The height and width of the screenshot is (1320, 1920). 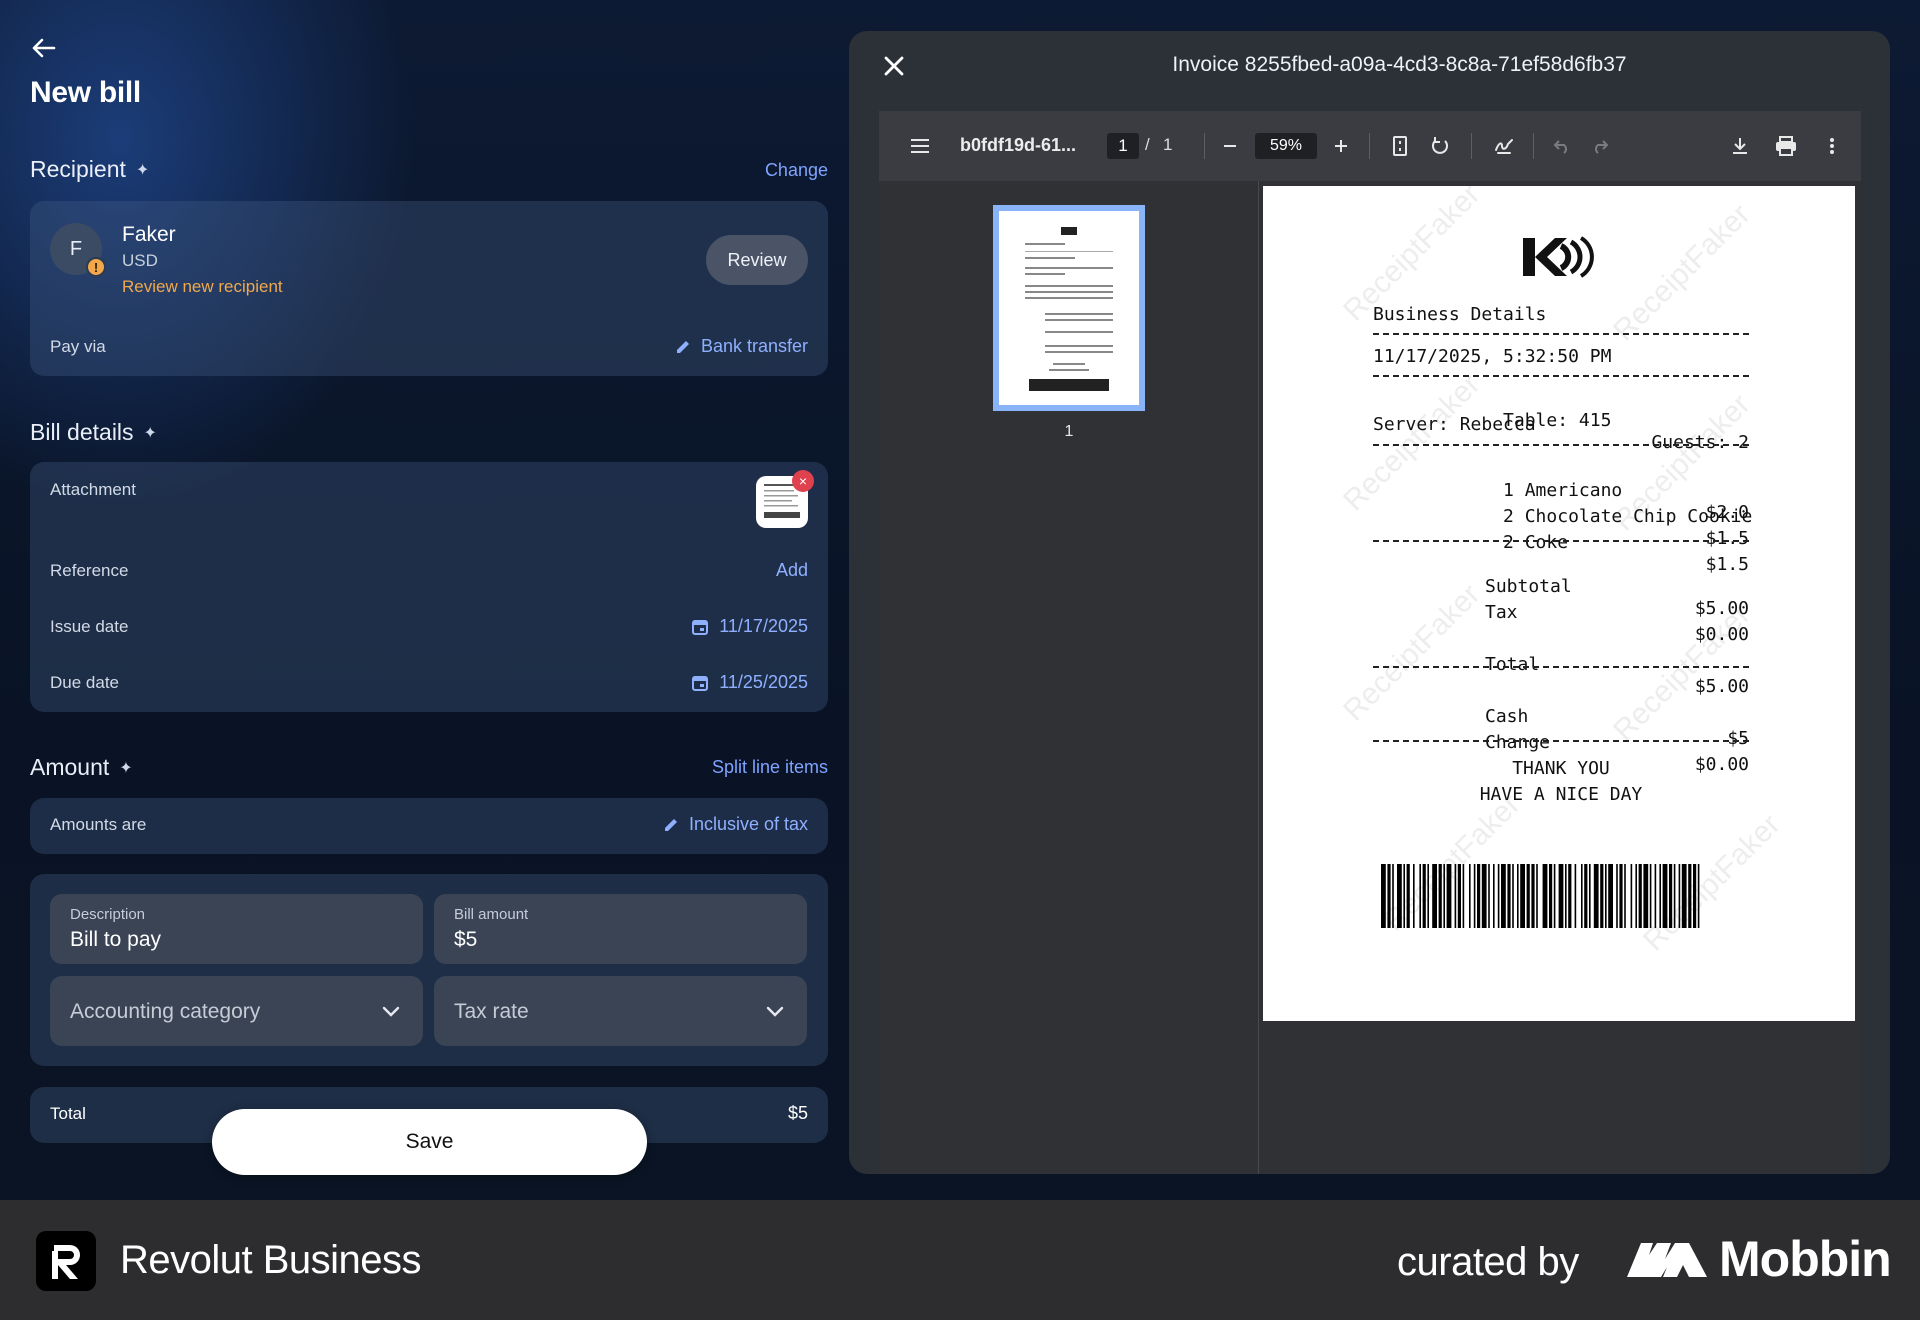 I want to click on zoom-out-icon, so click(x=1230, y=146).